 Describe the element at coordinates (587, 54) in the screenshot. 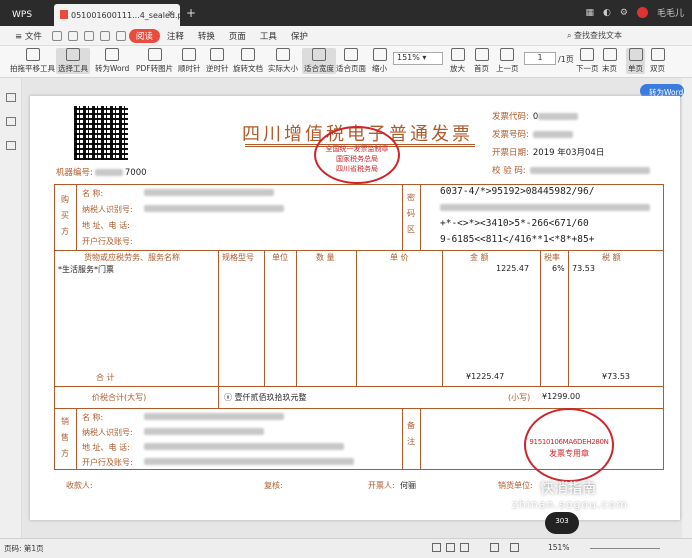

I see `next-page-icon` at that location.